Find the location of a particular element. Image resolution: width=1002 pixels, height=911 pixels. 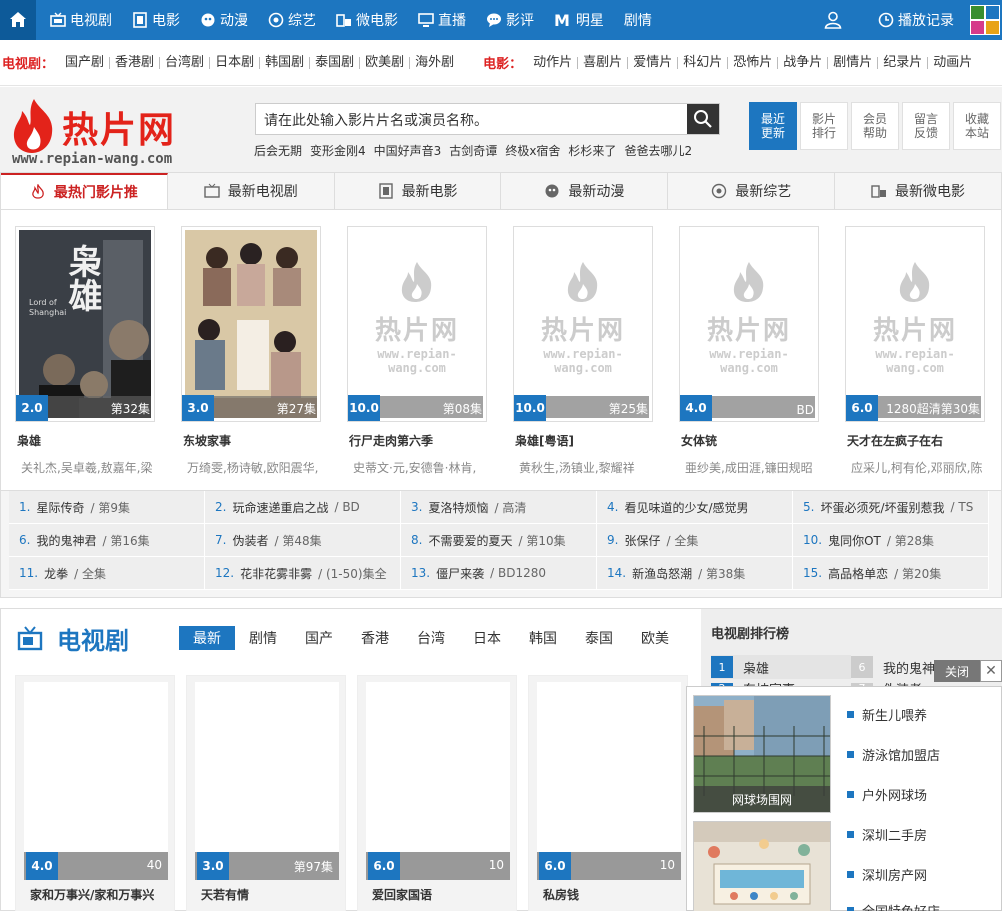

cat-link: 日本剧 is located at coordinates (235, 62).